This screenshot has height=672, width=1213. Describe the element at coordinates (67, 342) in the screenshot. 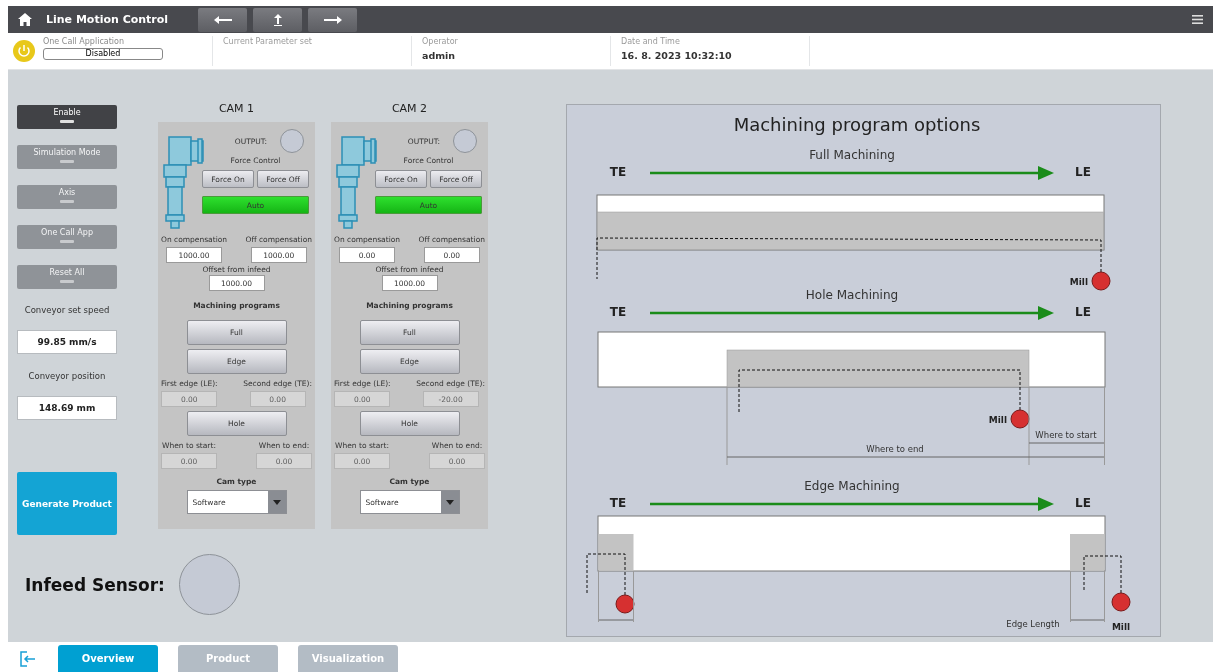

I see `conveyor-value-field: 99.85 mm/s` at that location.